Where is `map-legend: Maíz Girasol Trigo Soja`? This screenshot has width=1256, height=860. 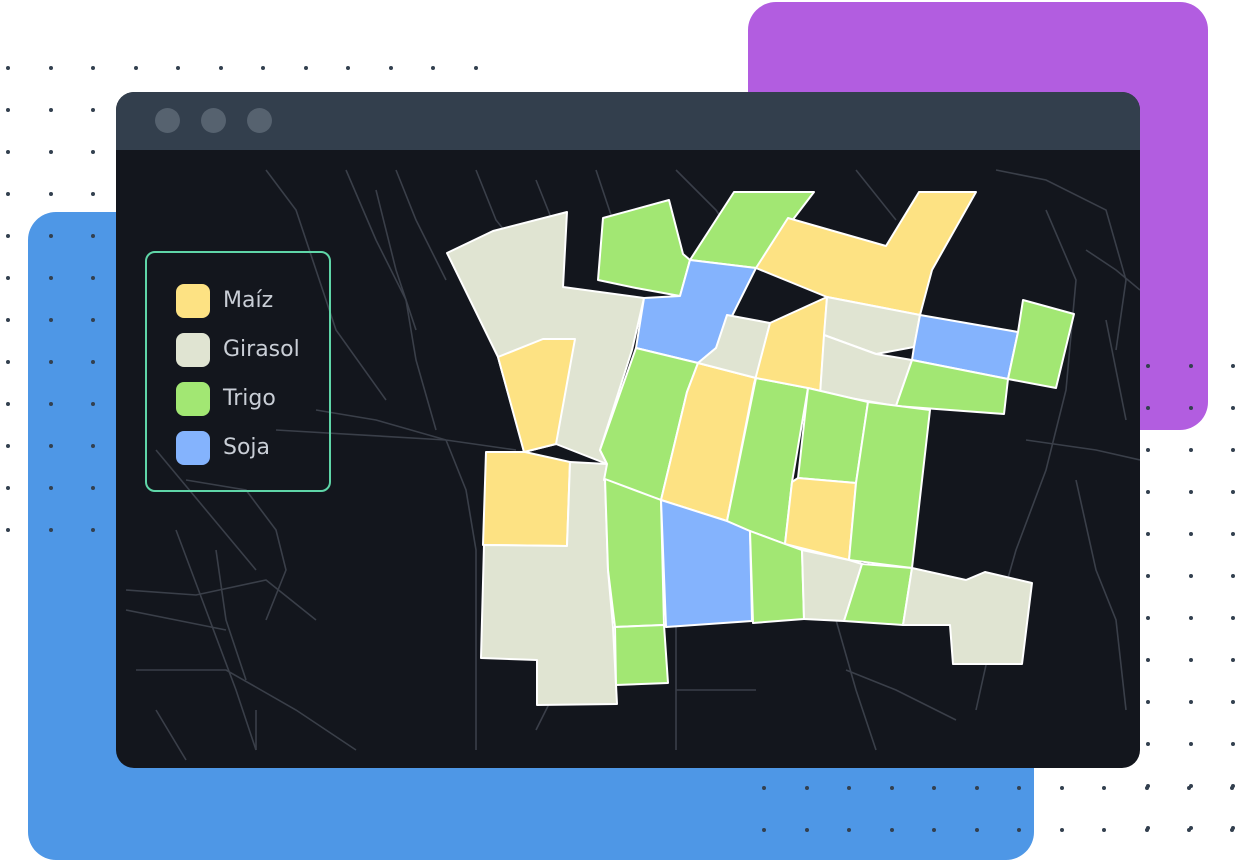 map-legend: Maíz Girasol Trigo Soja is located at coordinates (238, 371).